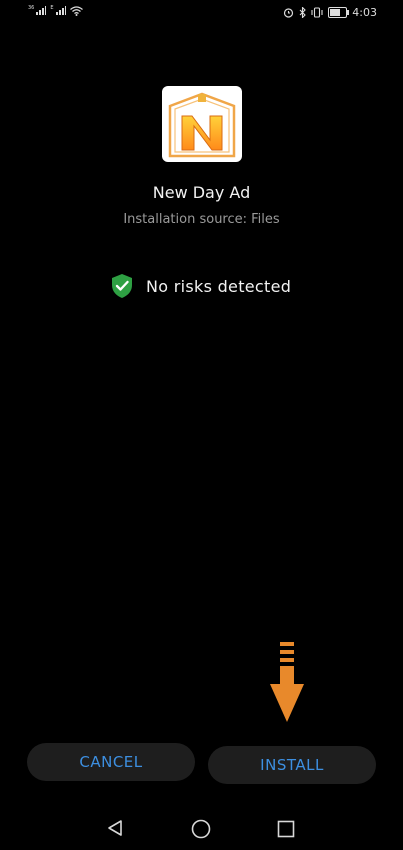 Image resolution: width=403 pixels, height=850 pixels. What do you see at coordinates (122, 286) in the screenshot?
I see `shield-check-icon` at bounding box center [122, 286].